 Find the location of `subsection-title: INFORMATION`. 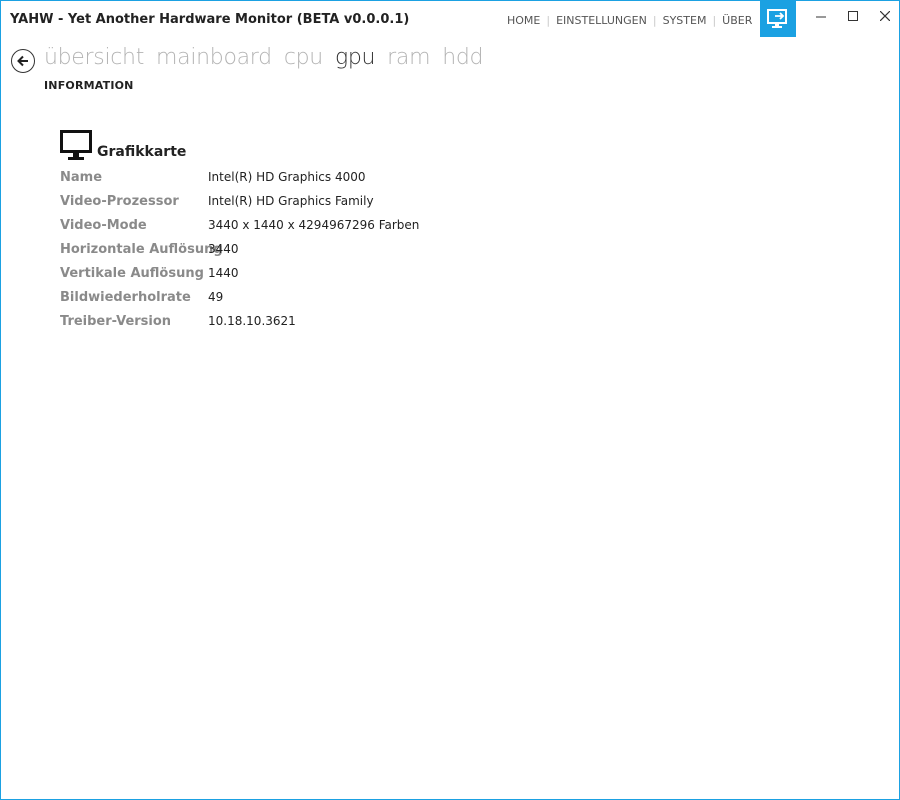

subsection-title: INFORMATION is located at coordinates (89, 85).